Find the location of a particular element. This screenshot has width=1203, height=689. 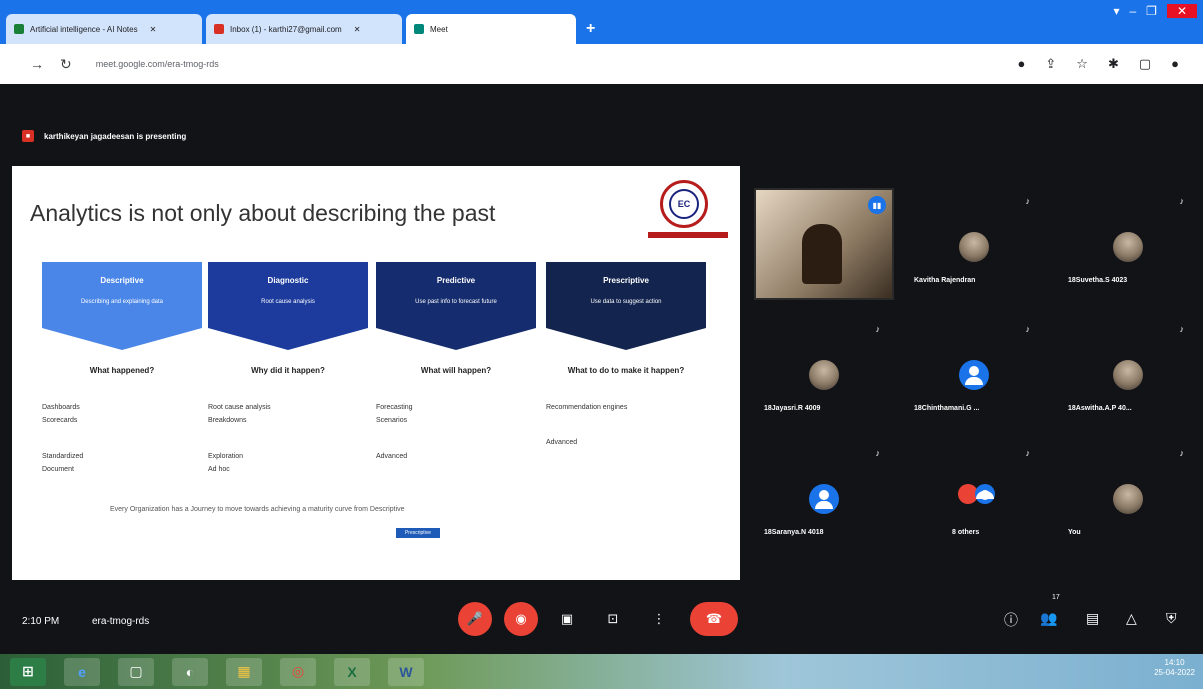

people-icon: 👥 is located at coordinates (1048, 618).